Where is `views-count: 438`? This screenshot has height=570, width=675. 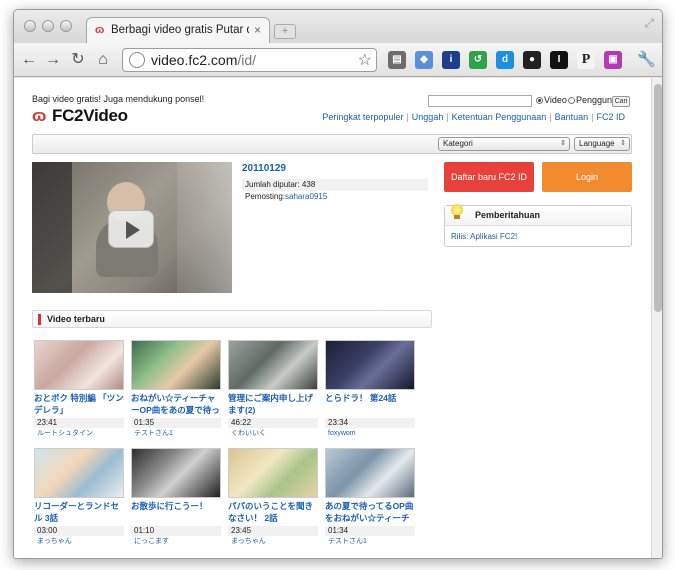
views-count: 438 is located at coordinates (308, 184).